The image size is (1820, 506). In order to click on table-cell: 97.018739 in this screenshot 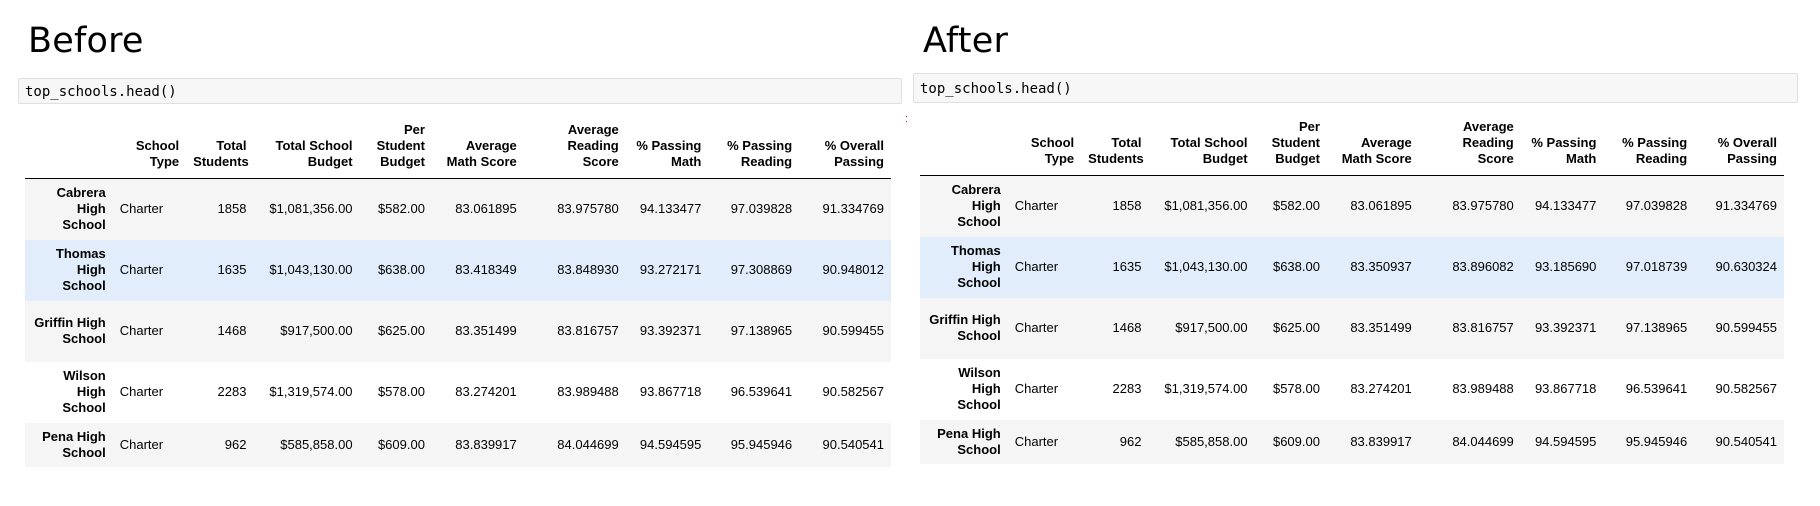, I will do `click(1656, 266)`.